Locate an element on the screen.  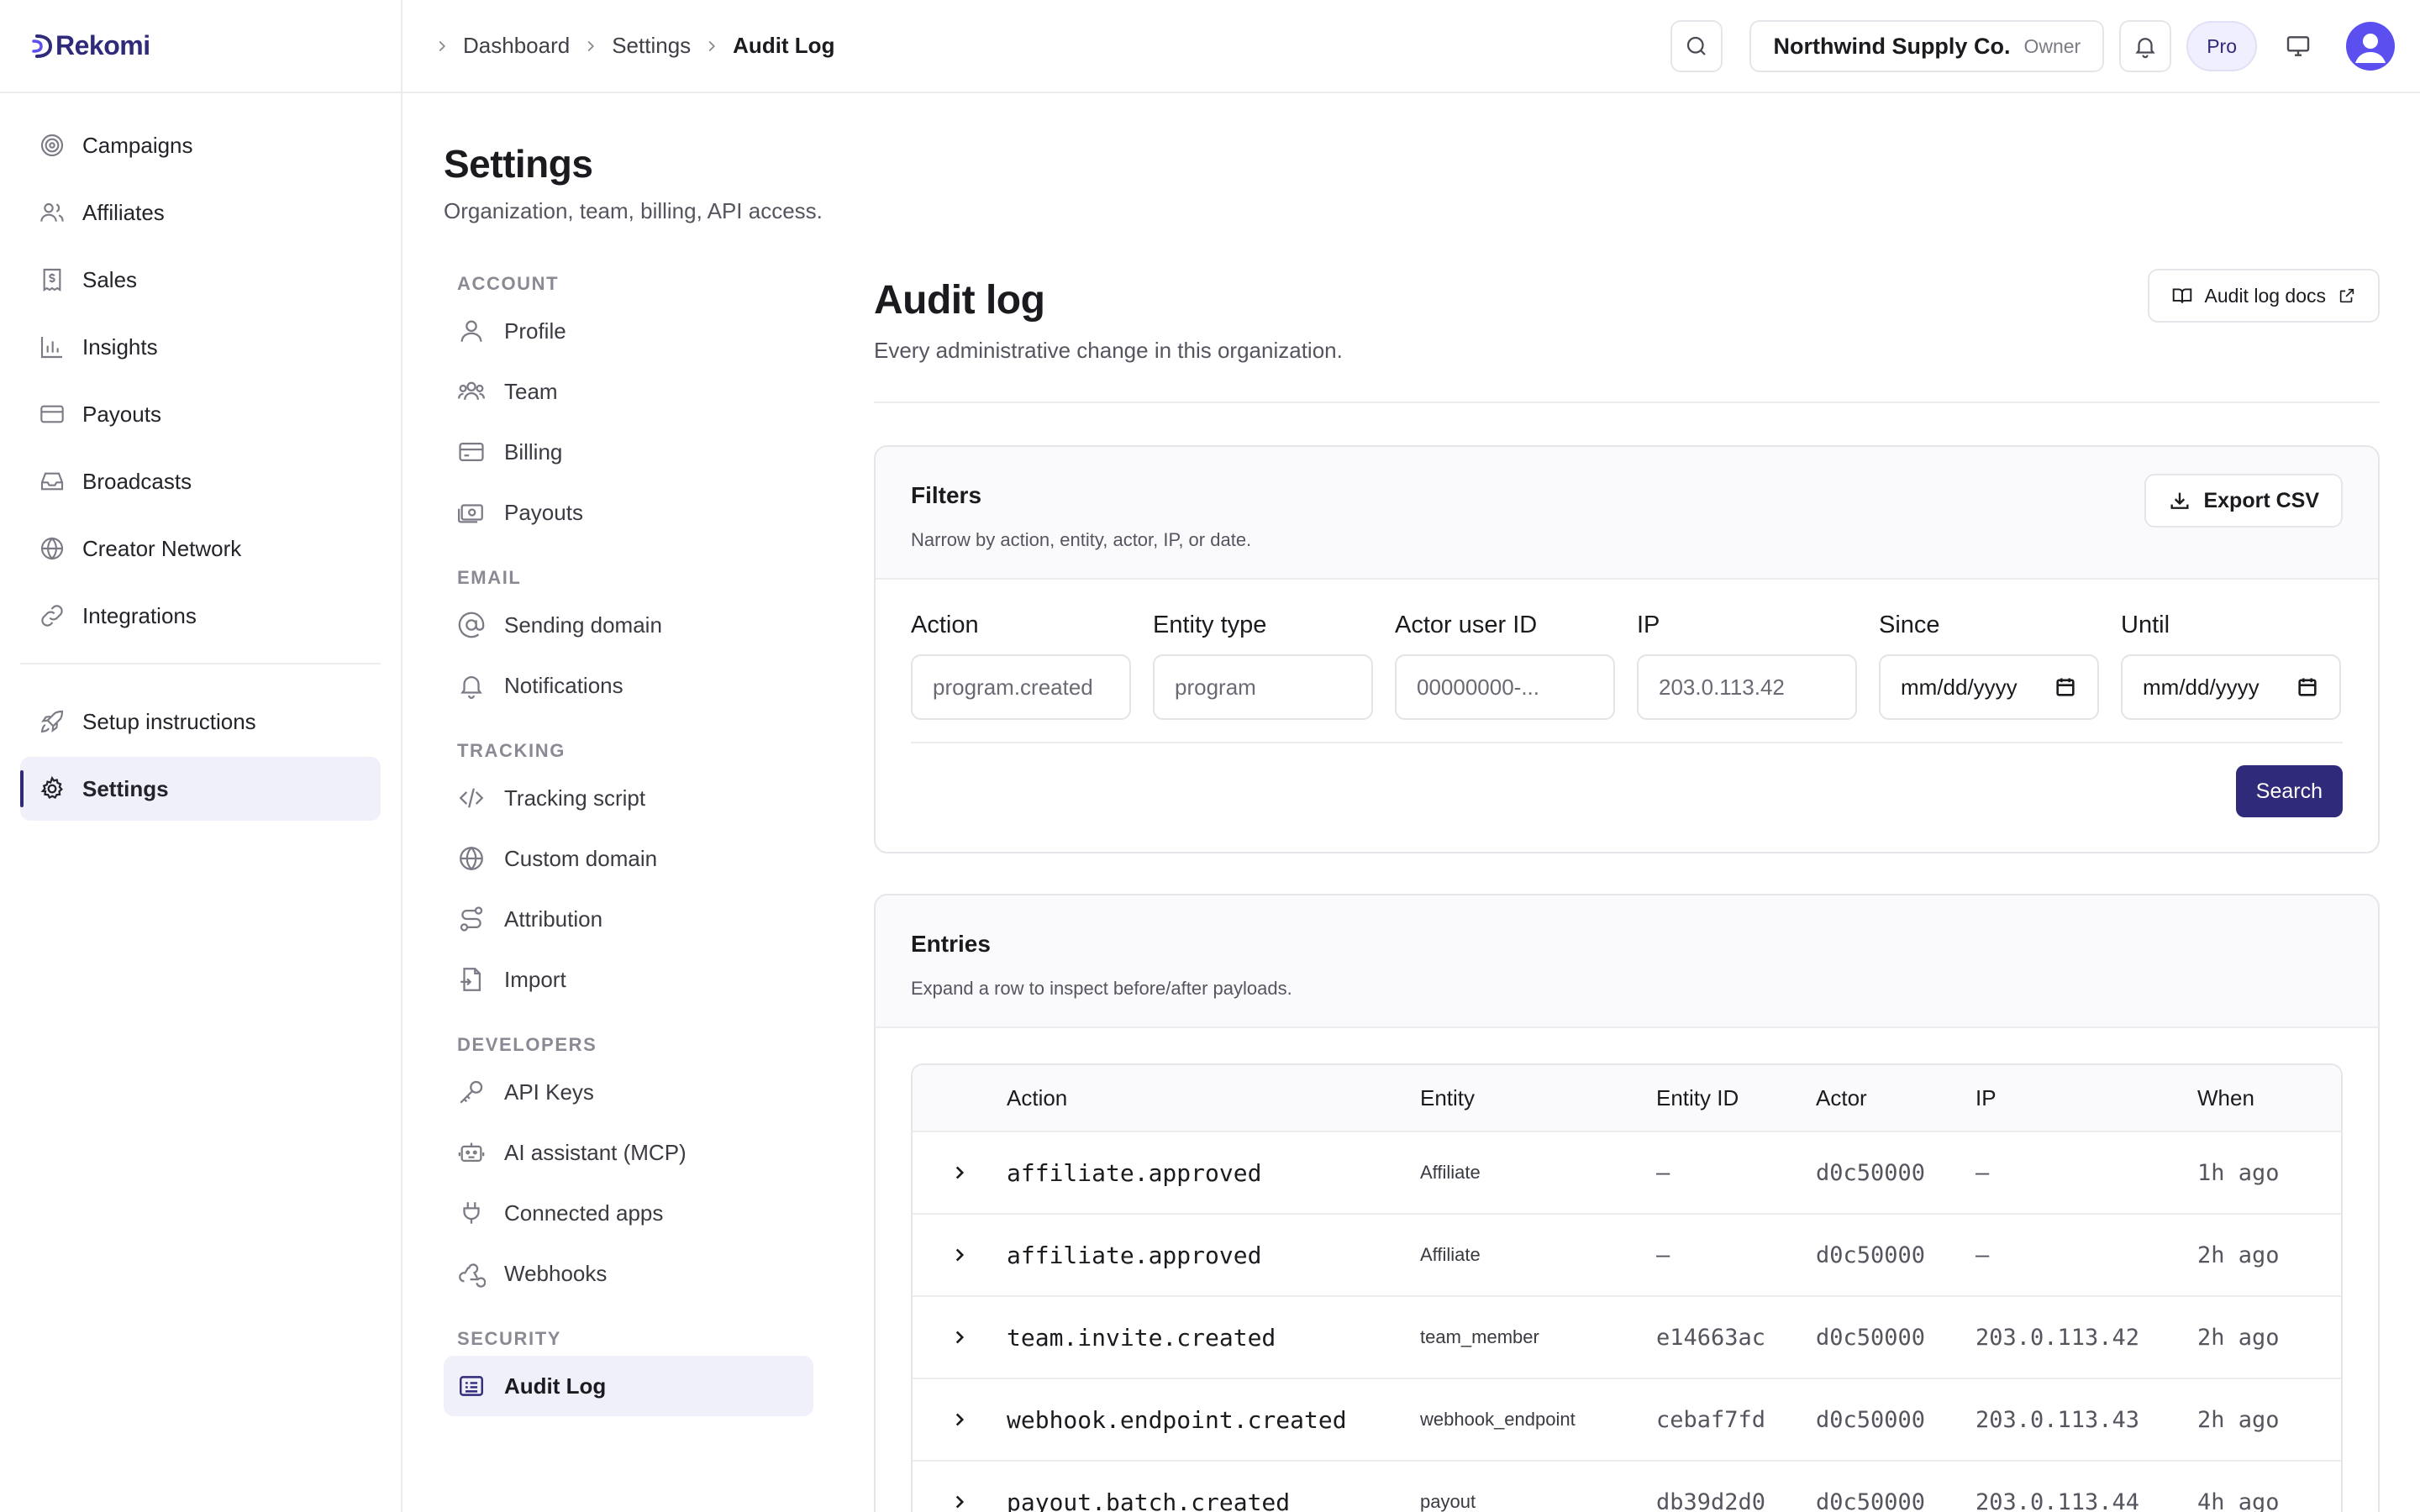
display-button is located at coordinates (2298, 46).